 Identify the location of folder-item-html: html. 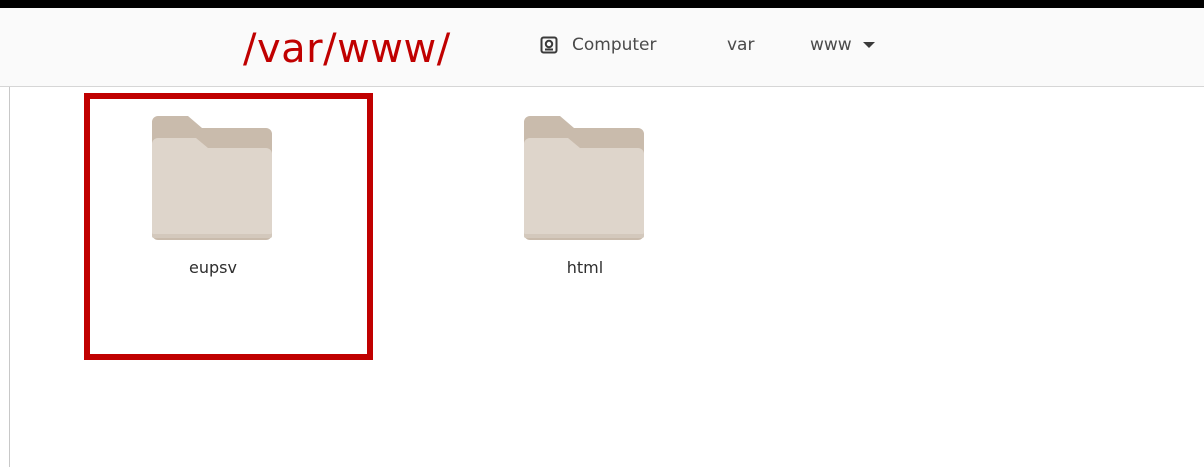
(585, 197).